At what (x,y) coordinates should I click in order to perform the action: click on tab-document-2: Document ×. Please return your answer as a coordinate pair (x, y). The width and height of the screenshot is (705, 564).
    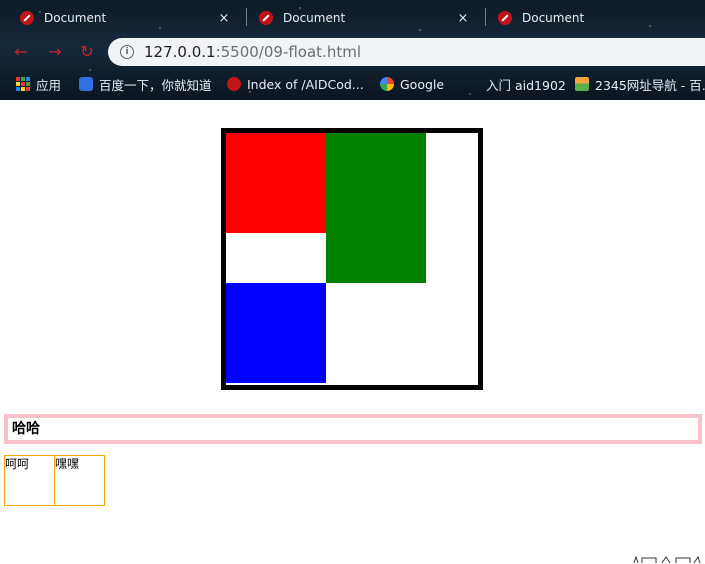
    Looking at the image, I should click on (358, 18).